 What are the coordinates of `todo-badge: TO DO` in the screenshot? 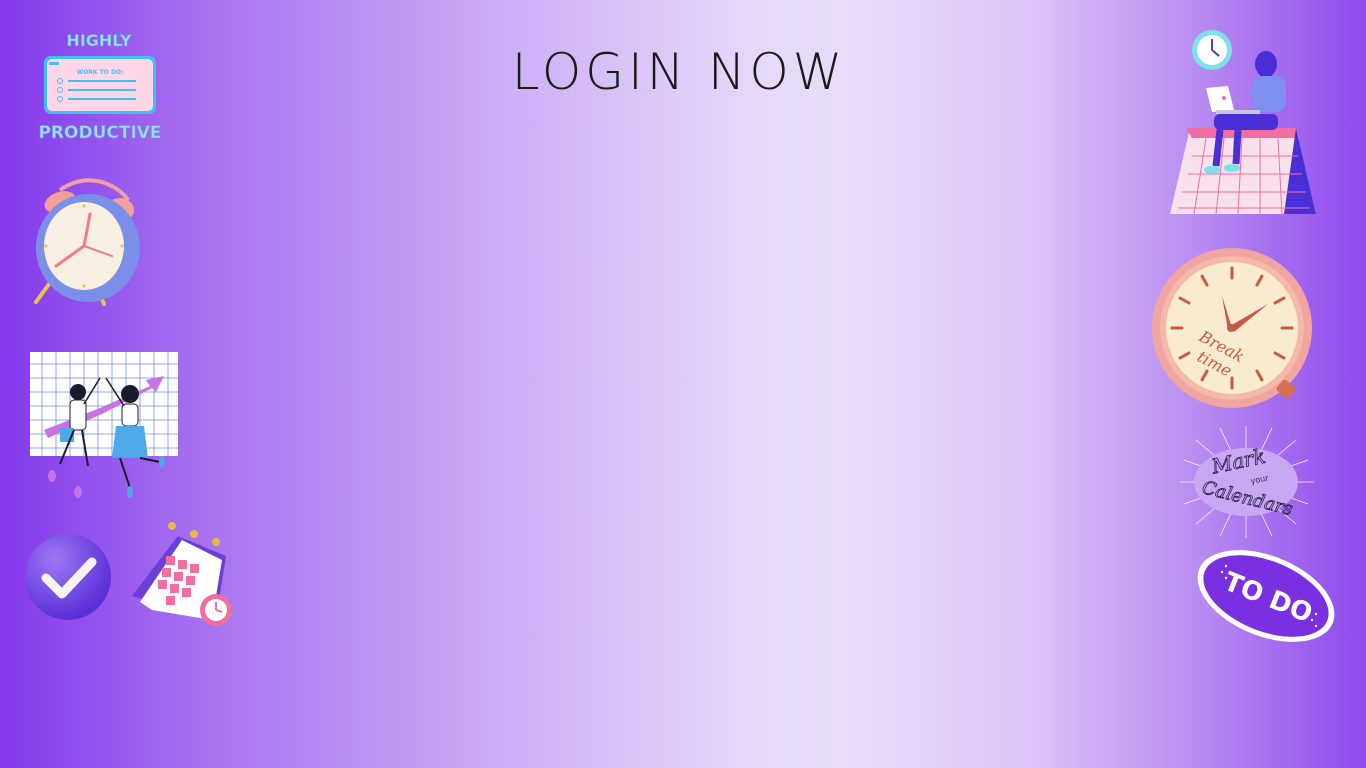 It's located at (1266, 597).